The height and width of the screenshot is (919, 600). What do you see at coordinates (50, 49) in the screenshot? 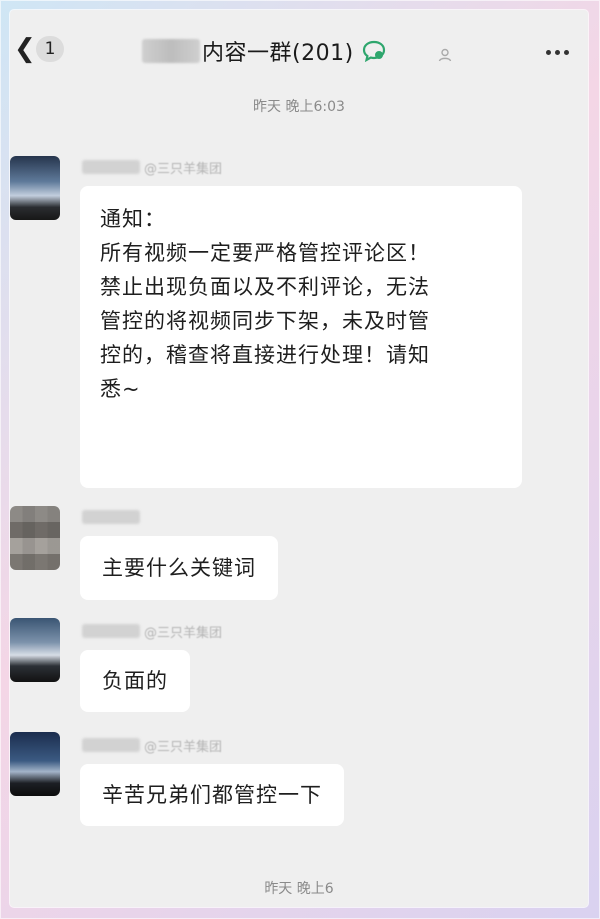
I see `unread-count-badge: 1` at bounding box center [50, 49].